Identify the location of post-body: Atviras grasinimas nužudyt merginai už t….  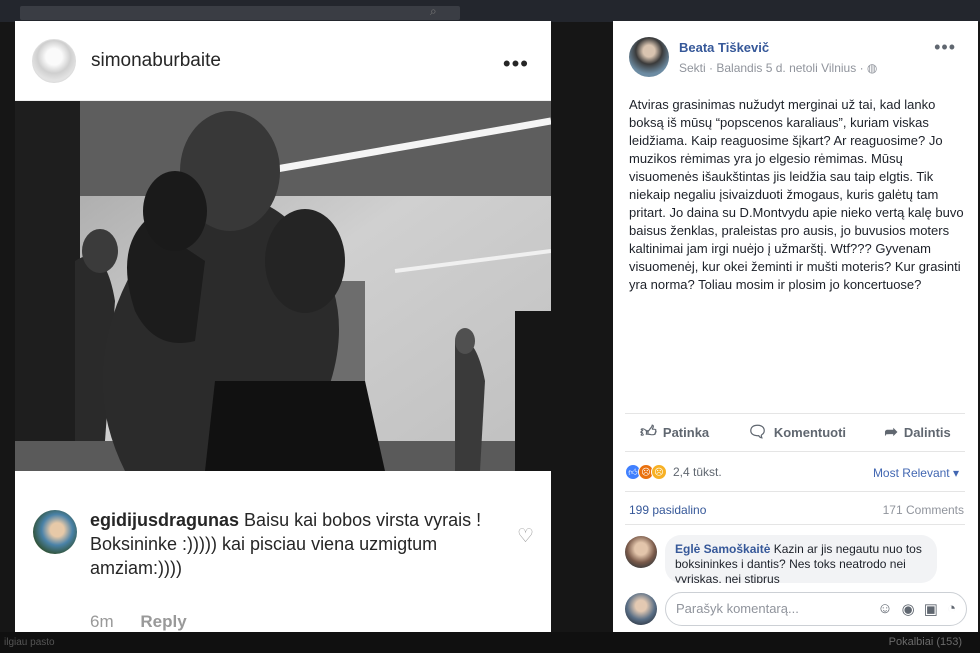
(796, 194).